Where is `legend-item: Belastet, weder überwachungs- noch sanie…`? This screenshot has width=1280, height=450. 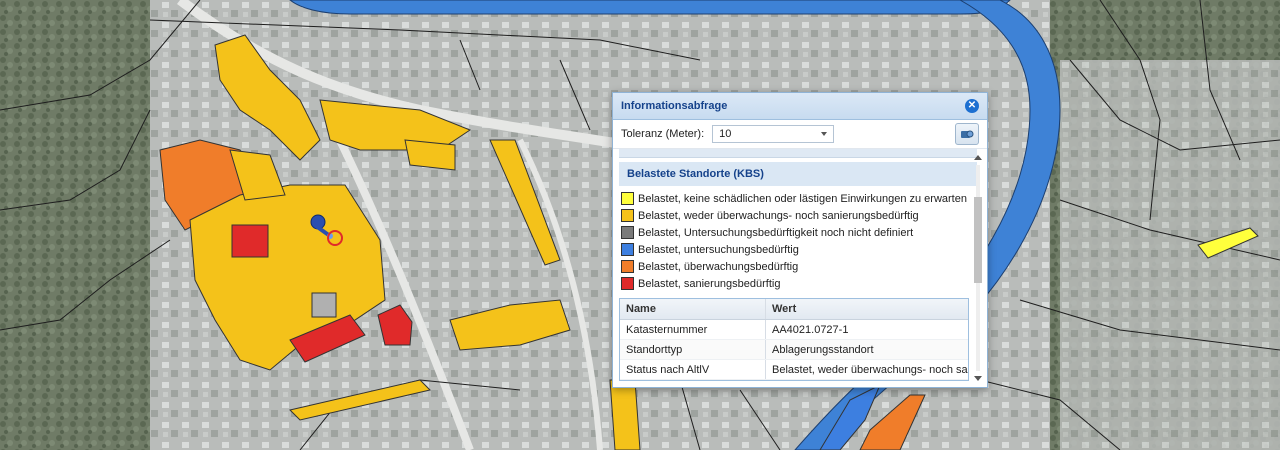
legend-item: Belastet, weder überwachungs- noch sanie… is located at coordinates (798, 215).